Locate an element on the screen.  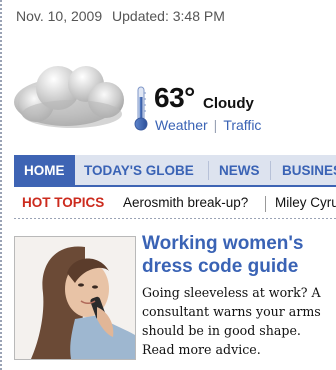
thermometer-icon is located at coordinates (141, 108).